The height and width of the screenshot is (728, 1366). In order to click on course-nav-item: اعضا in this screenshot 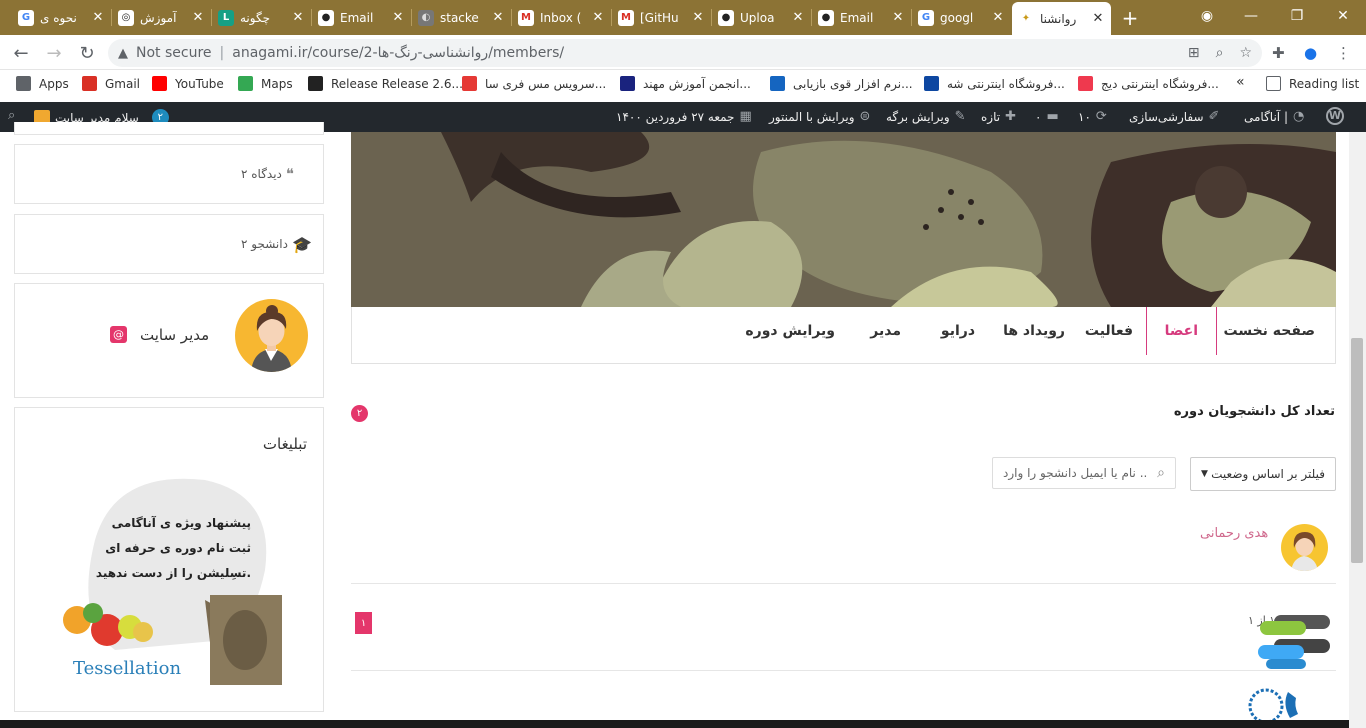, I will do `click(1181, 331)`.